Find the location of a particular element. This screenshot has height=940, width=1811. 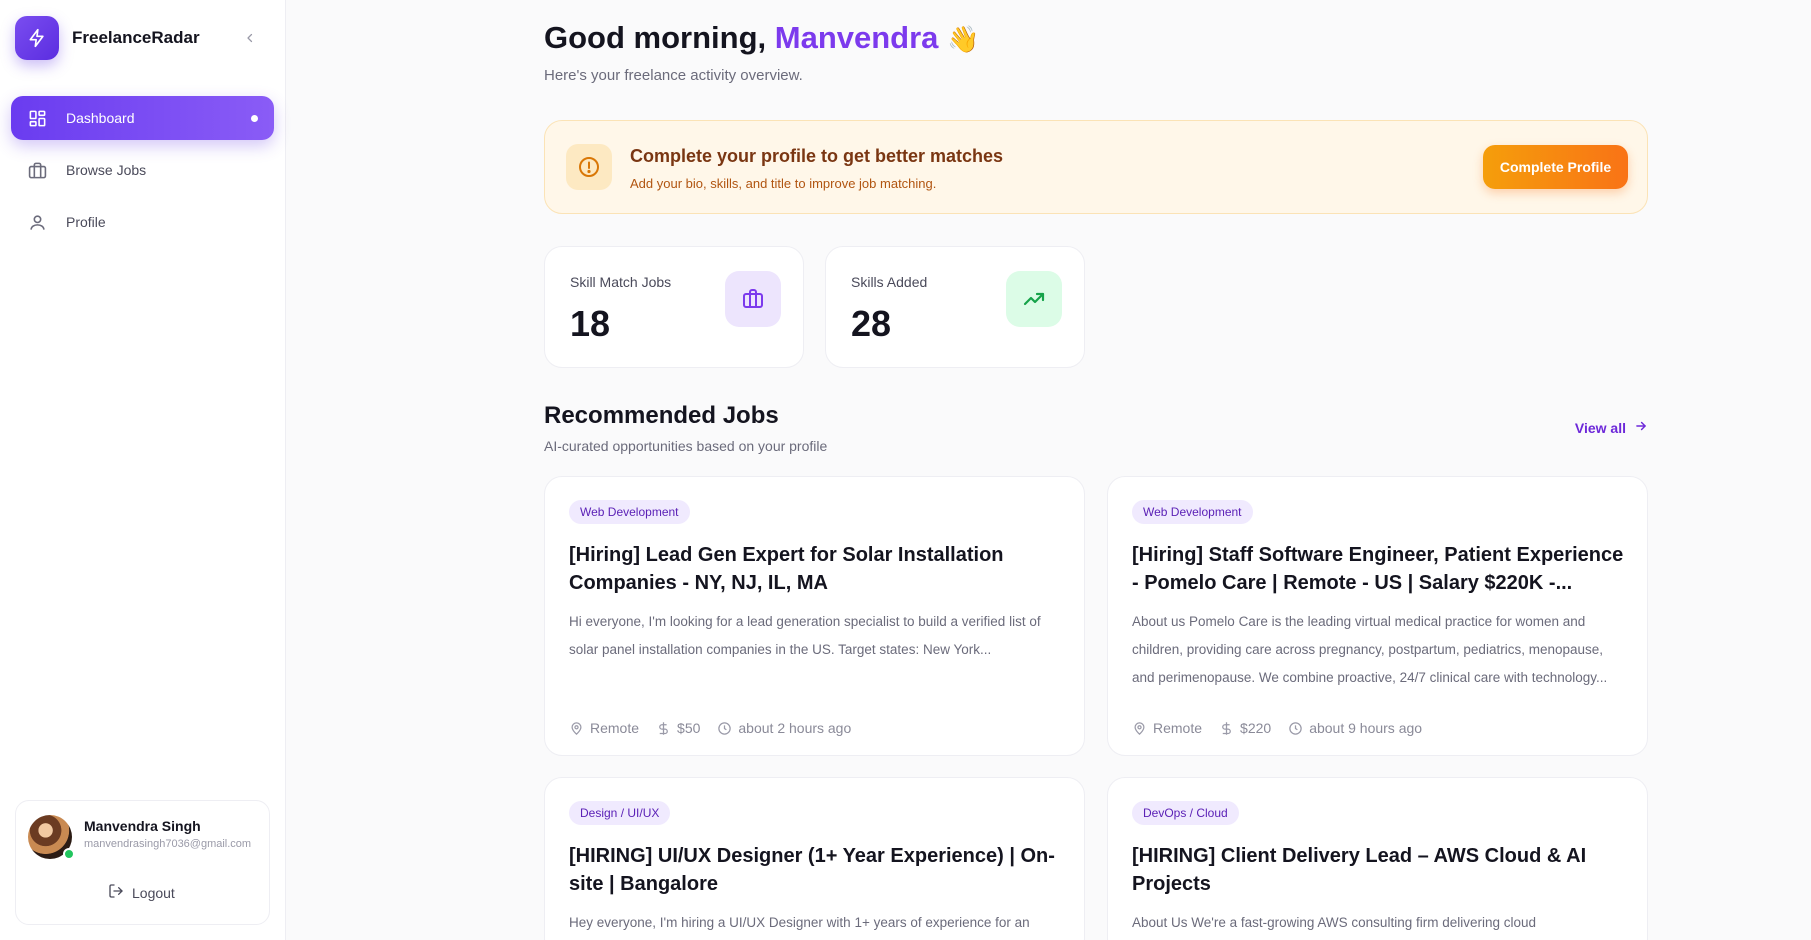

job-budget: $220 is located at coordinates (1245, 728).